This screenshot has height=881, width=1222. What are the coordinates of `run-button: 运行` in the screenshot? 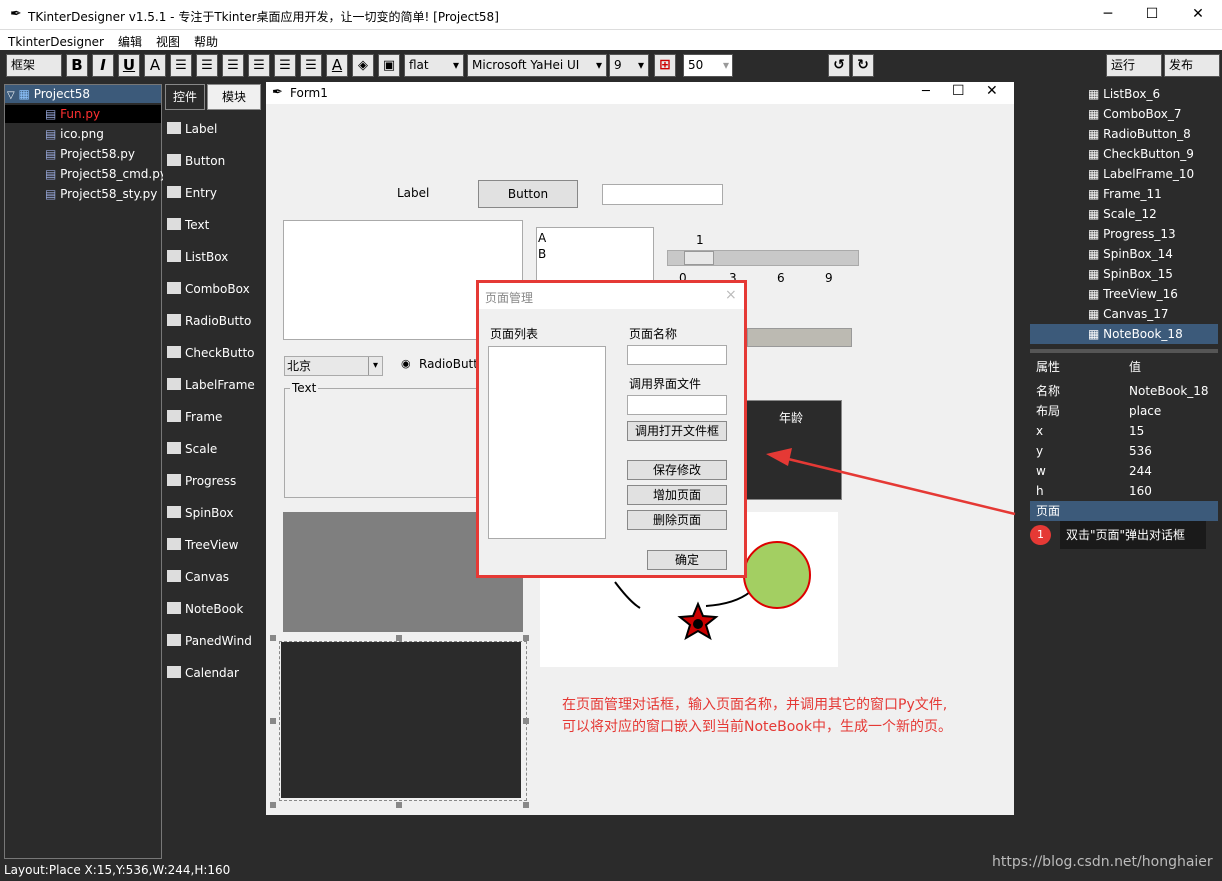 It's located at (1134, 65).